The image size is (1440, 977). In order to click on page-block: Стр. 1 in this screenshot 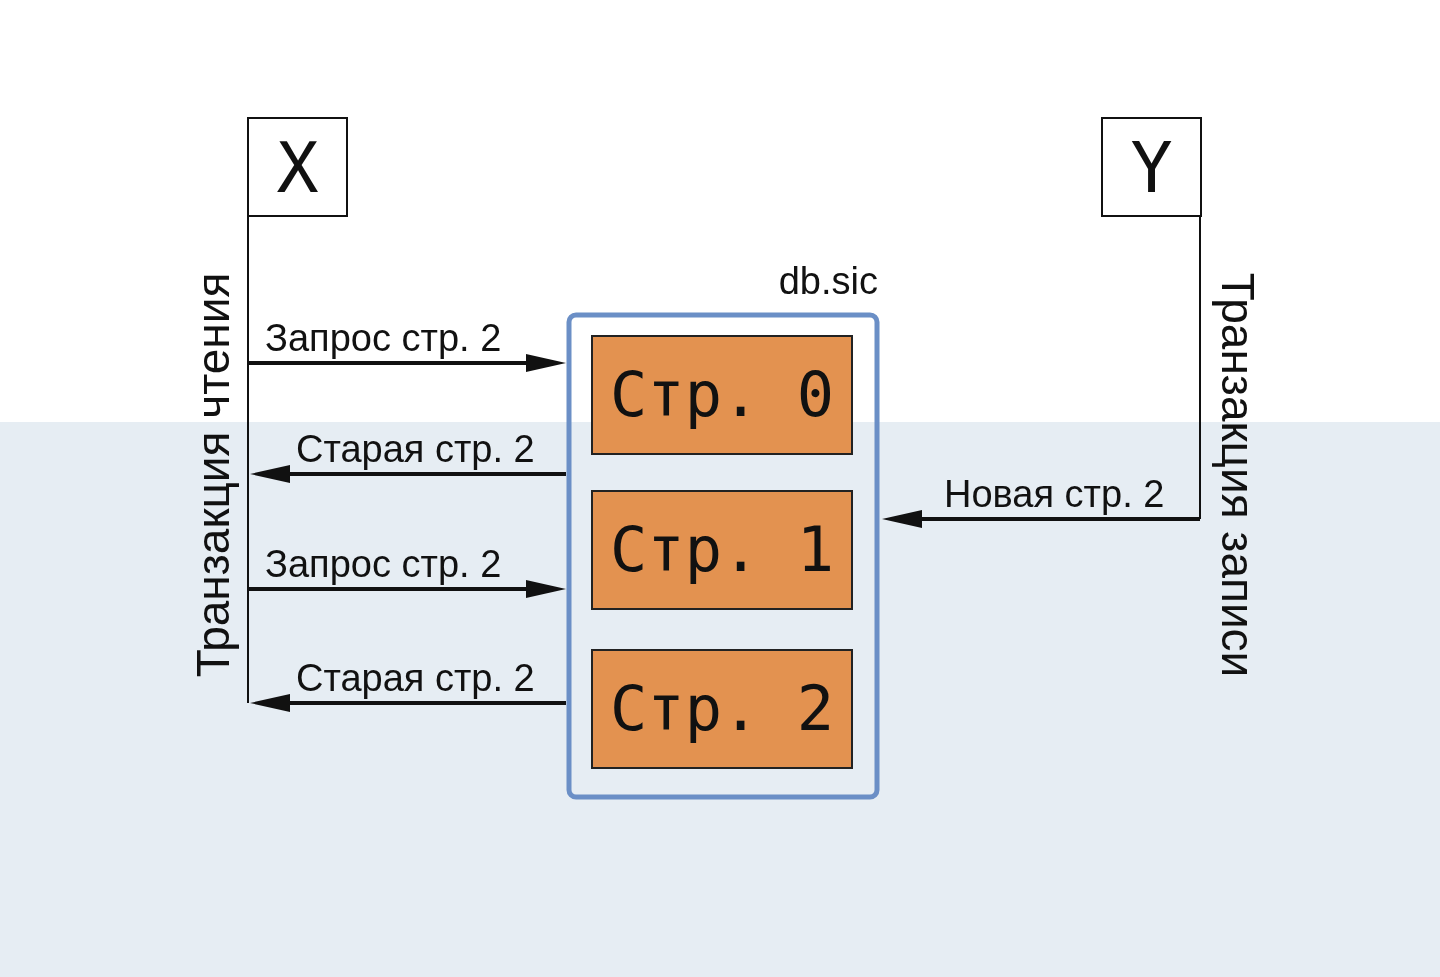, I will do `click(722, 550)`.